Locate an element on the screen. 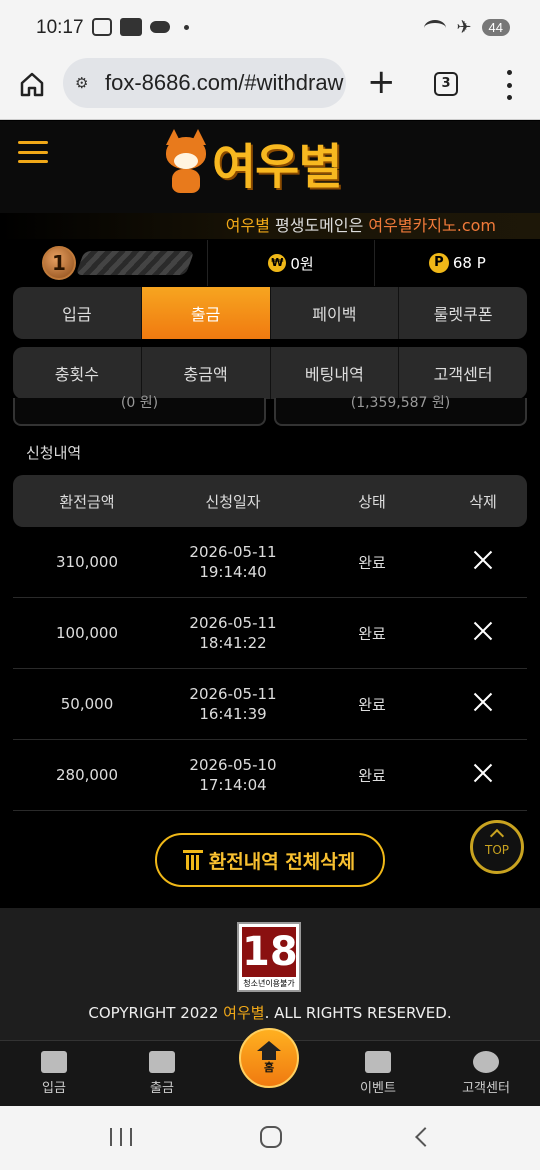 This screenshot has width=540, height=1170. nav-support: 고객센터 is located at coordinates (486, 1073).